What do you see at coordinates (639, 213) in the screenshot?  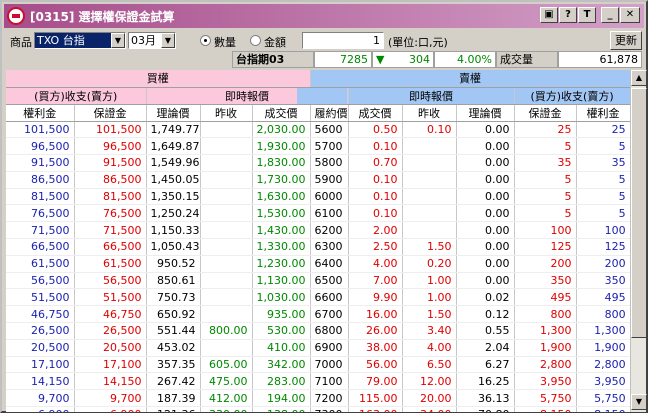 I see `scroll-thumb` at bounding box center [639, 213].